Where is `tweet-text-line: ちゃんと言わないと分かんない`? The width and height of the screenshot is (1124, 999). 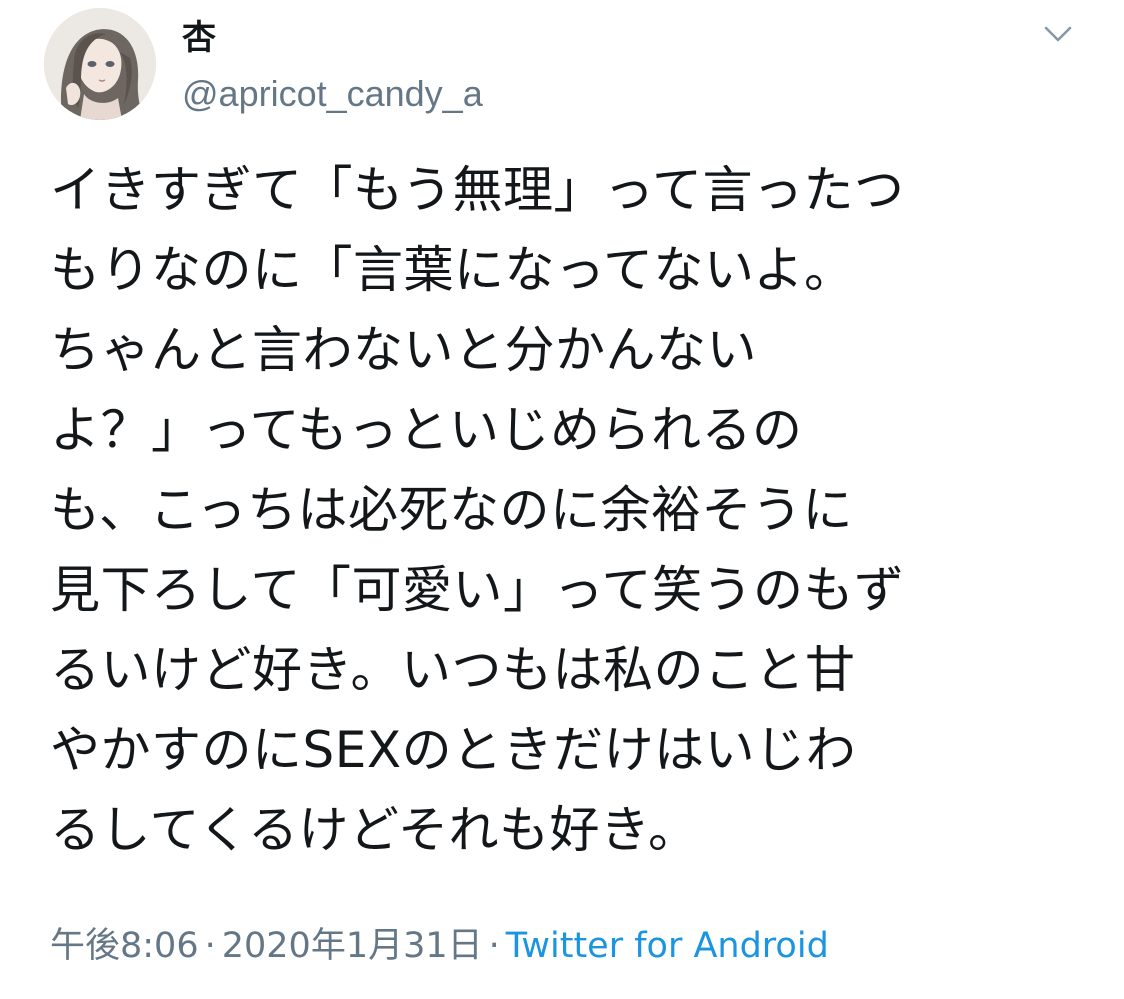 tweet-text-line: ちゃんと言わないと分かんない is located at coordinates (403, 350).